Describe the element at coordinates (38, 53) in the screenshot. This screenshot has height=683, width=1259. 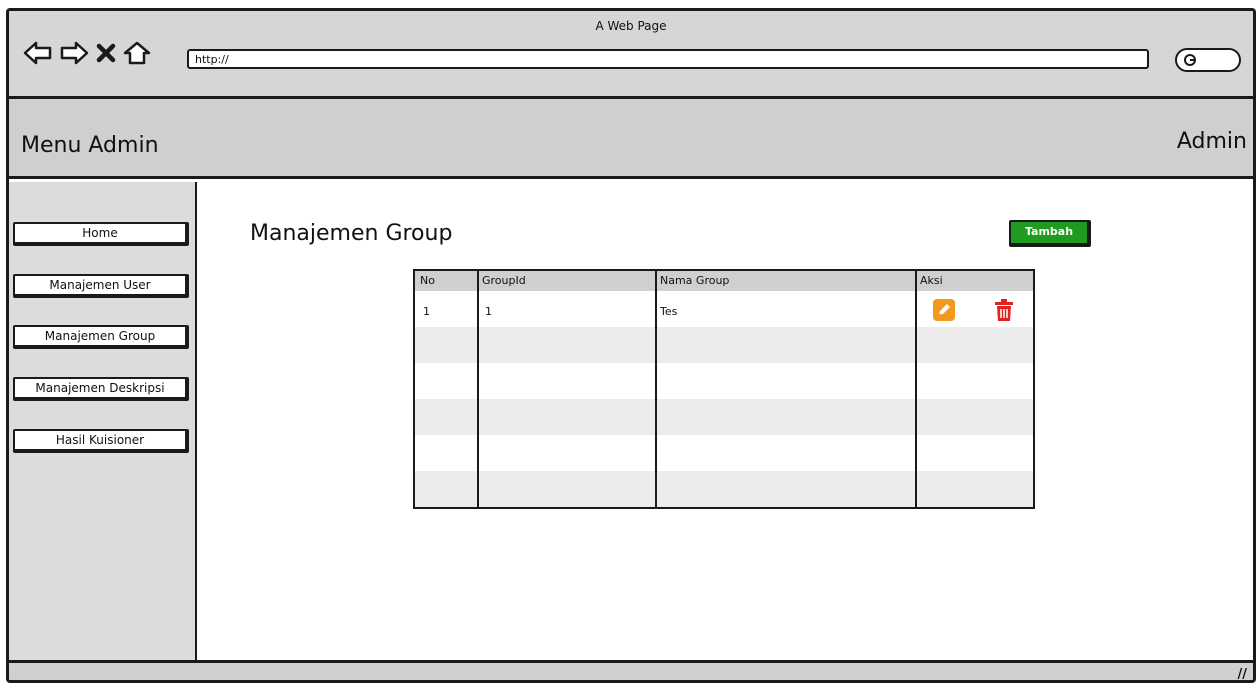
I see `back-icon` at that location.